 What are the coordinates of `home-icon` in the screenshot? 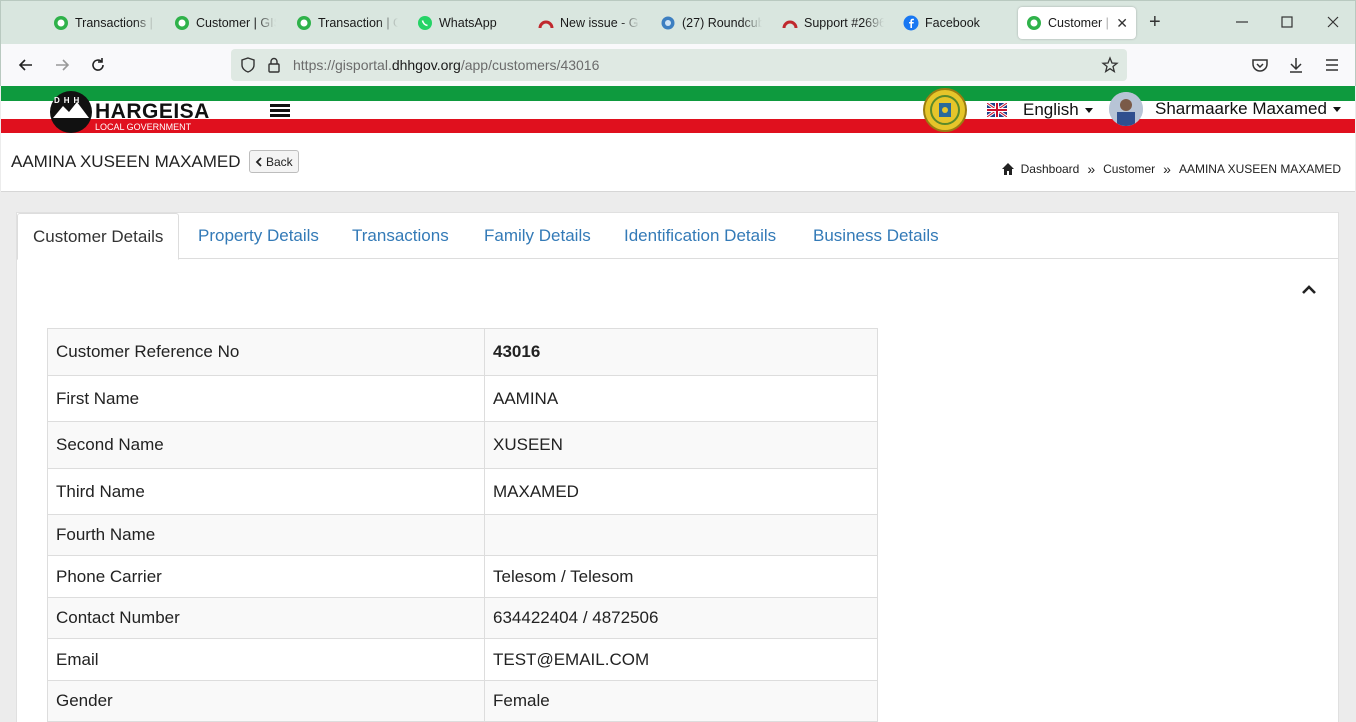 It's located at (1007, 169).